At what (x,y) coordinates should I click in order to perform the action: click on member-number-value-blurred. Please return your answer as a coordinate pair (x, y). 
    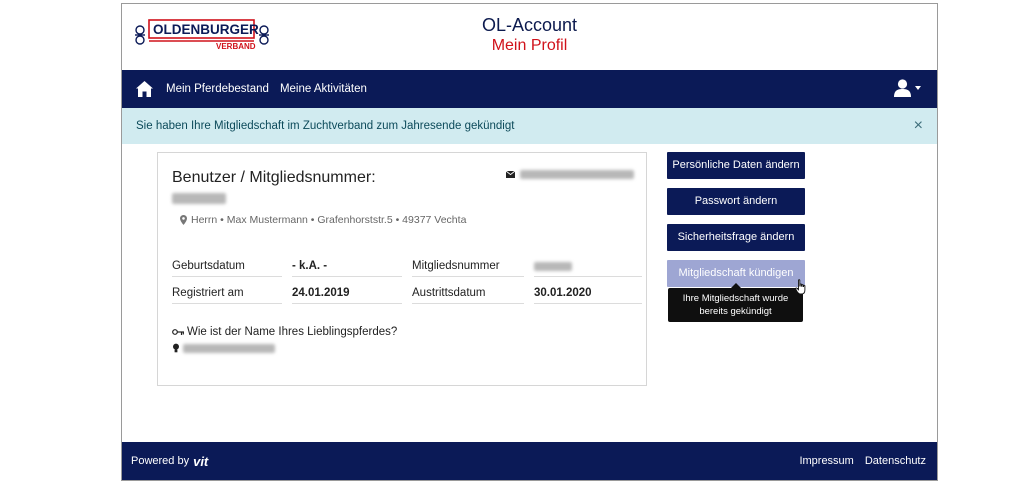
    Looking at the image, I should click on (553, 266).